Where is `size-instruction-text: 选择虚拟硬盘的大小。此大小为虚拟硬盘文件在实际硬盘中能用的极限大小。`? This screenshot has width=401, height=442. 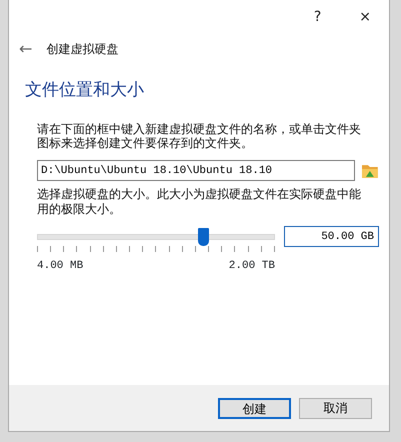
size-instruction-text: 选择虚拟硬盘的大小。此大小为虚拟硬盘文件在实际硬盘中能用的极限大小。 is located at coordinates (199, 201).